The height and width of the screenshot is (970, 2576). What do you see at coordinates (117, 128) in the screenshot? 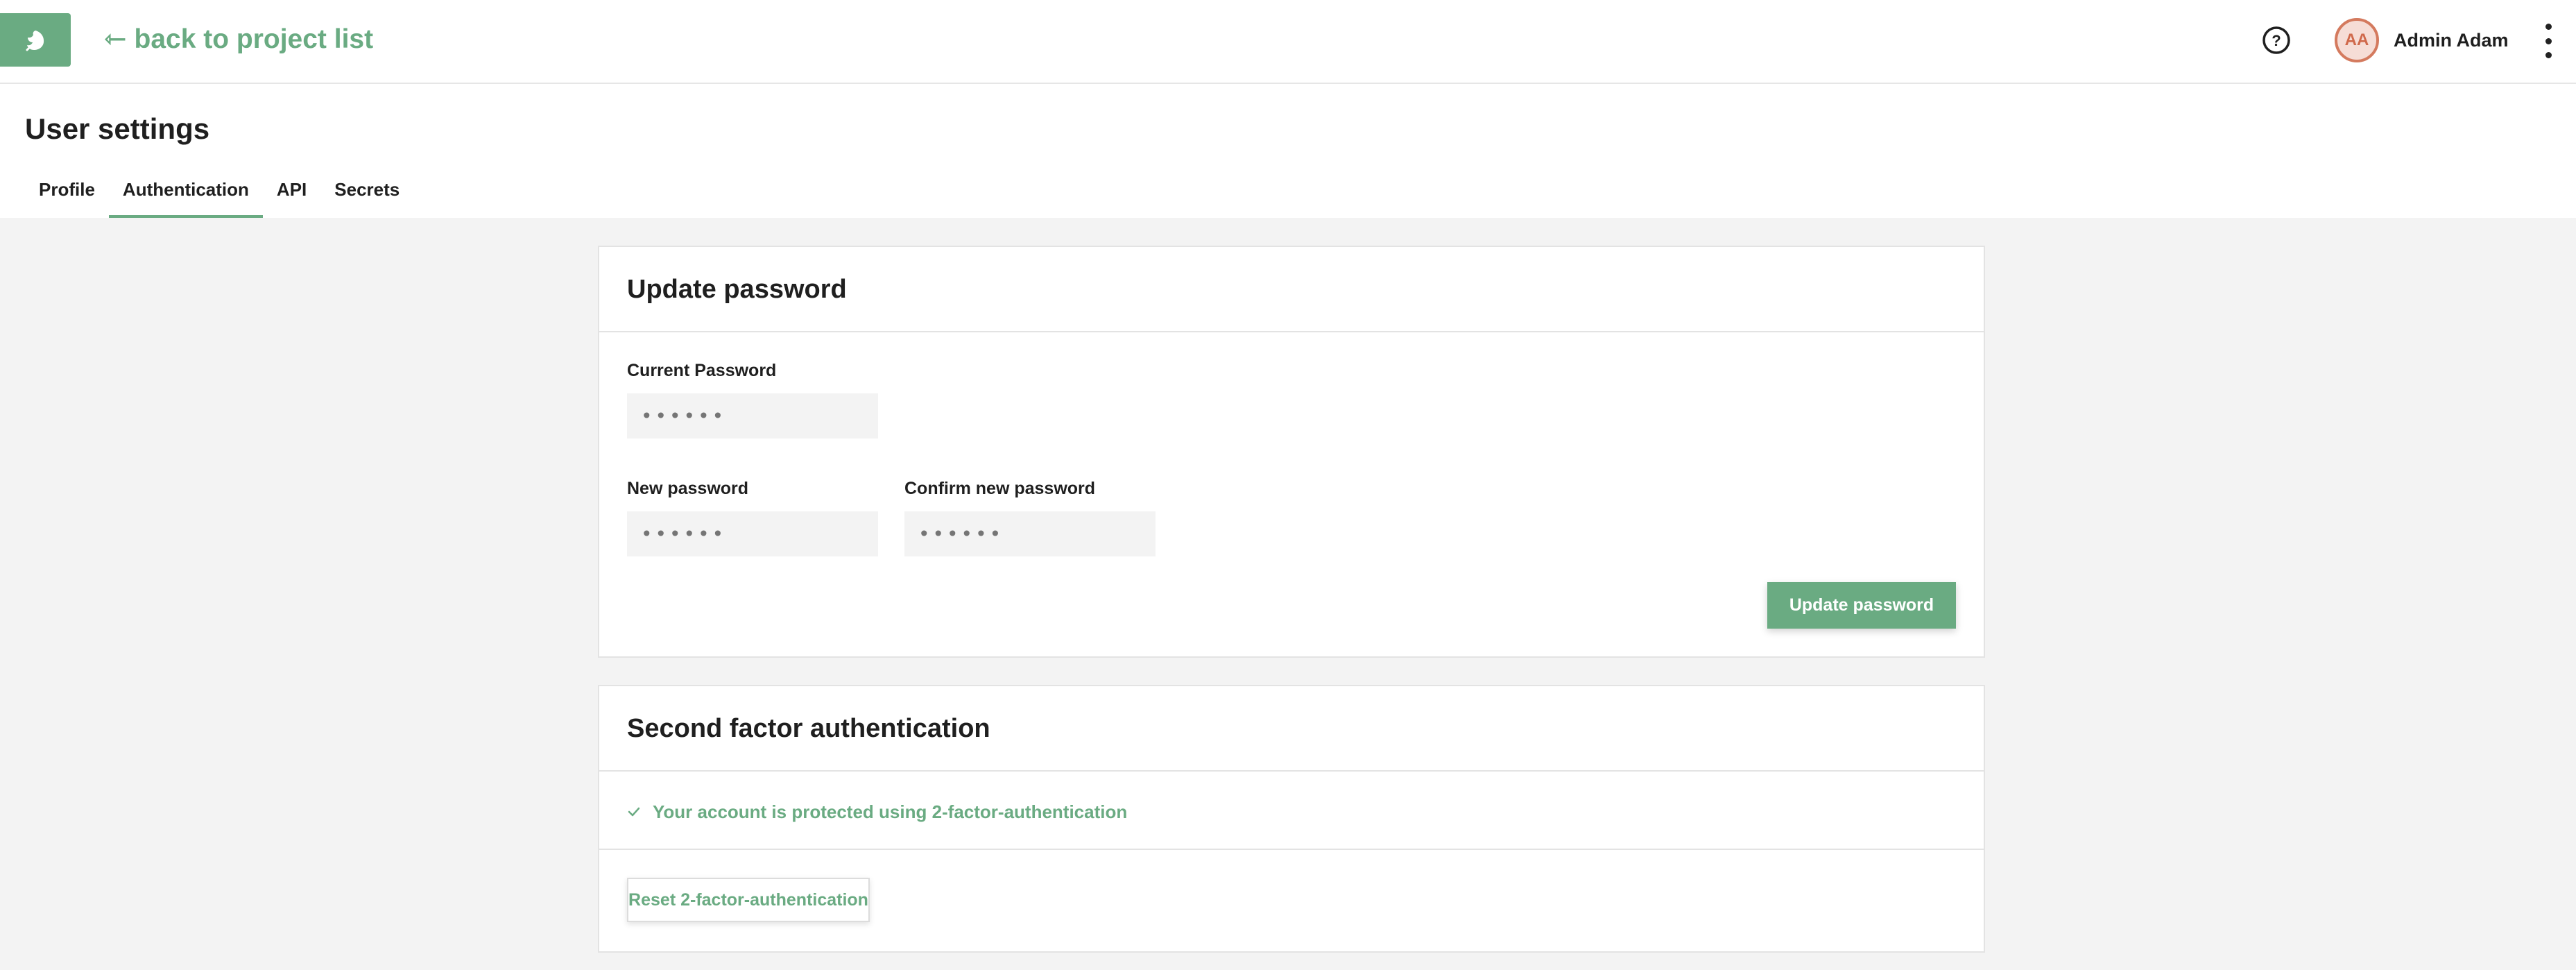
I see `page-title: User settings` at bounding box center [117, 128].